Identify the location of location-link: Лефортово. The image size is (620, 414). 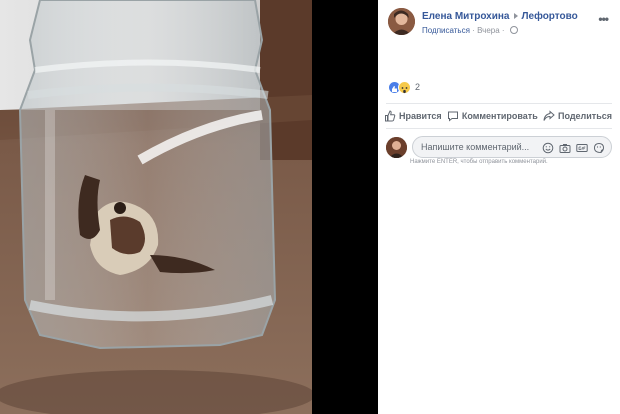
(550, 16).